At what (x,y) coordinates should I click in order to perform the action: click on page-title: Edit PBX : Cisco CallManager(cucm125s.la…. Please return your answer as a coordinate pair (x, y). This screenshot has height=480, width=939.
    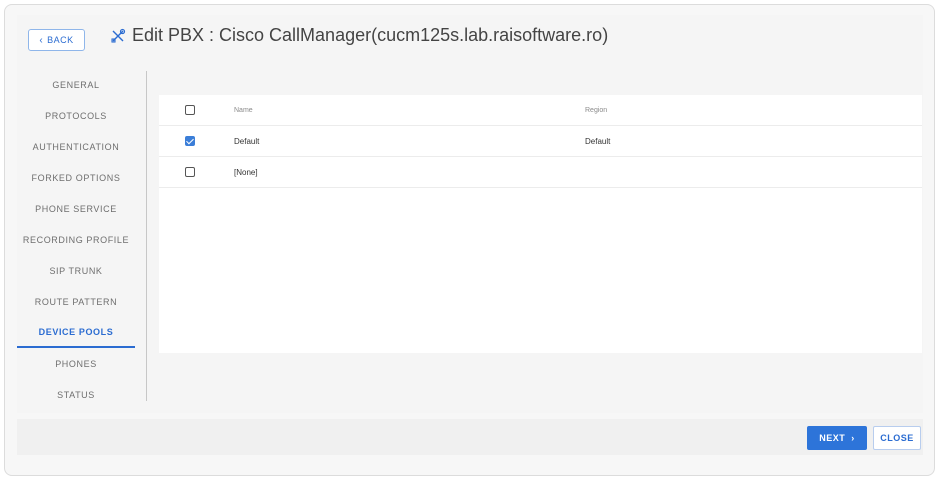
    Looking at the image, I should click on (370, 35).